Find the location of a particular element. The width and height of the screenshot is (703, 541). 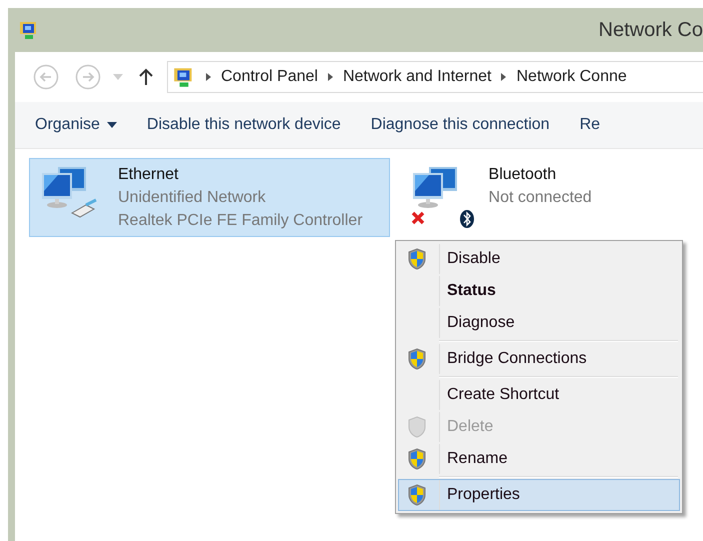

menu-item: Bridge Connections is located at coordinates (539, 357).